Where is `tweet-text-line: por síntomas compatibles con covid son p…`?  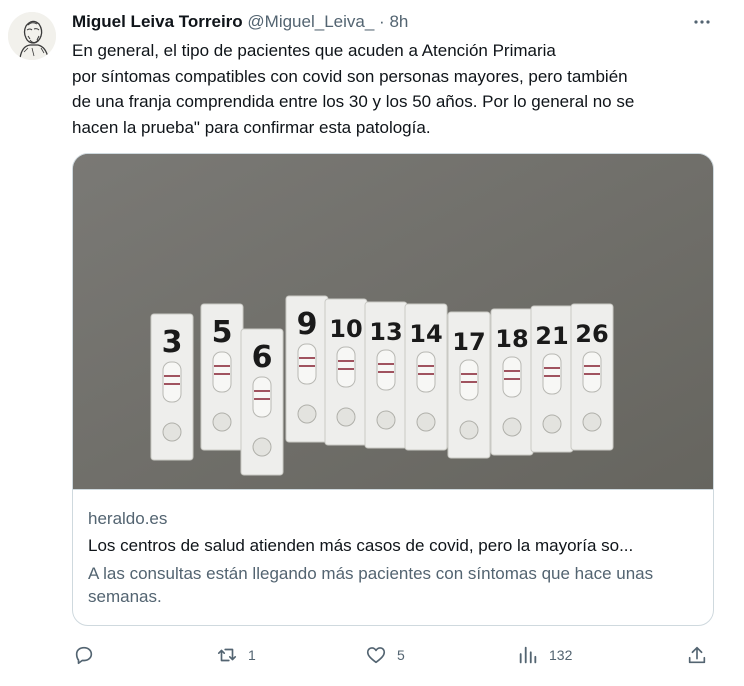
tweet-text-line: por síntomas compatibles con covid son p… is located at coordinates (350, 76).